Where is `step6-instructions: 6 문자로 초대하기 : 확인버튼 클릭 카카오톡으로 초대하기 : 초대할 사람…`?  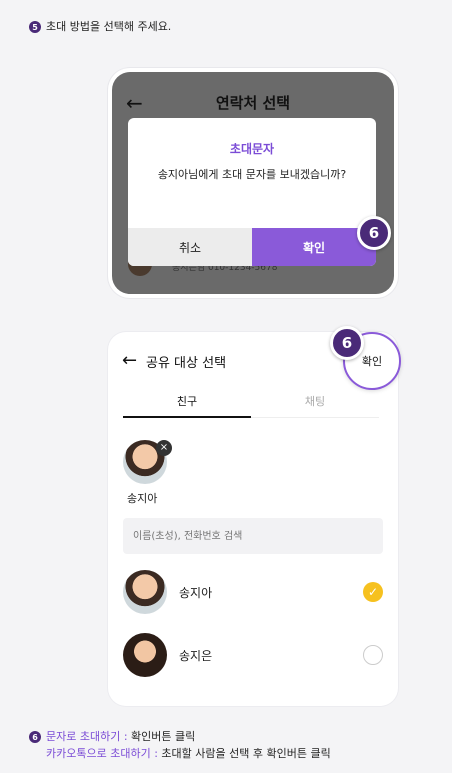
step6-instructions: 6 문자로 초대하기 : 확인버튼 클릭 카카오톡으로 초대하기 : 초대할 사람… is located at coordinates (180, 745).